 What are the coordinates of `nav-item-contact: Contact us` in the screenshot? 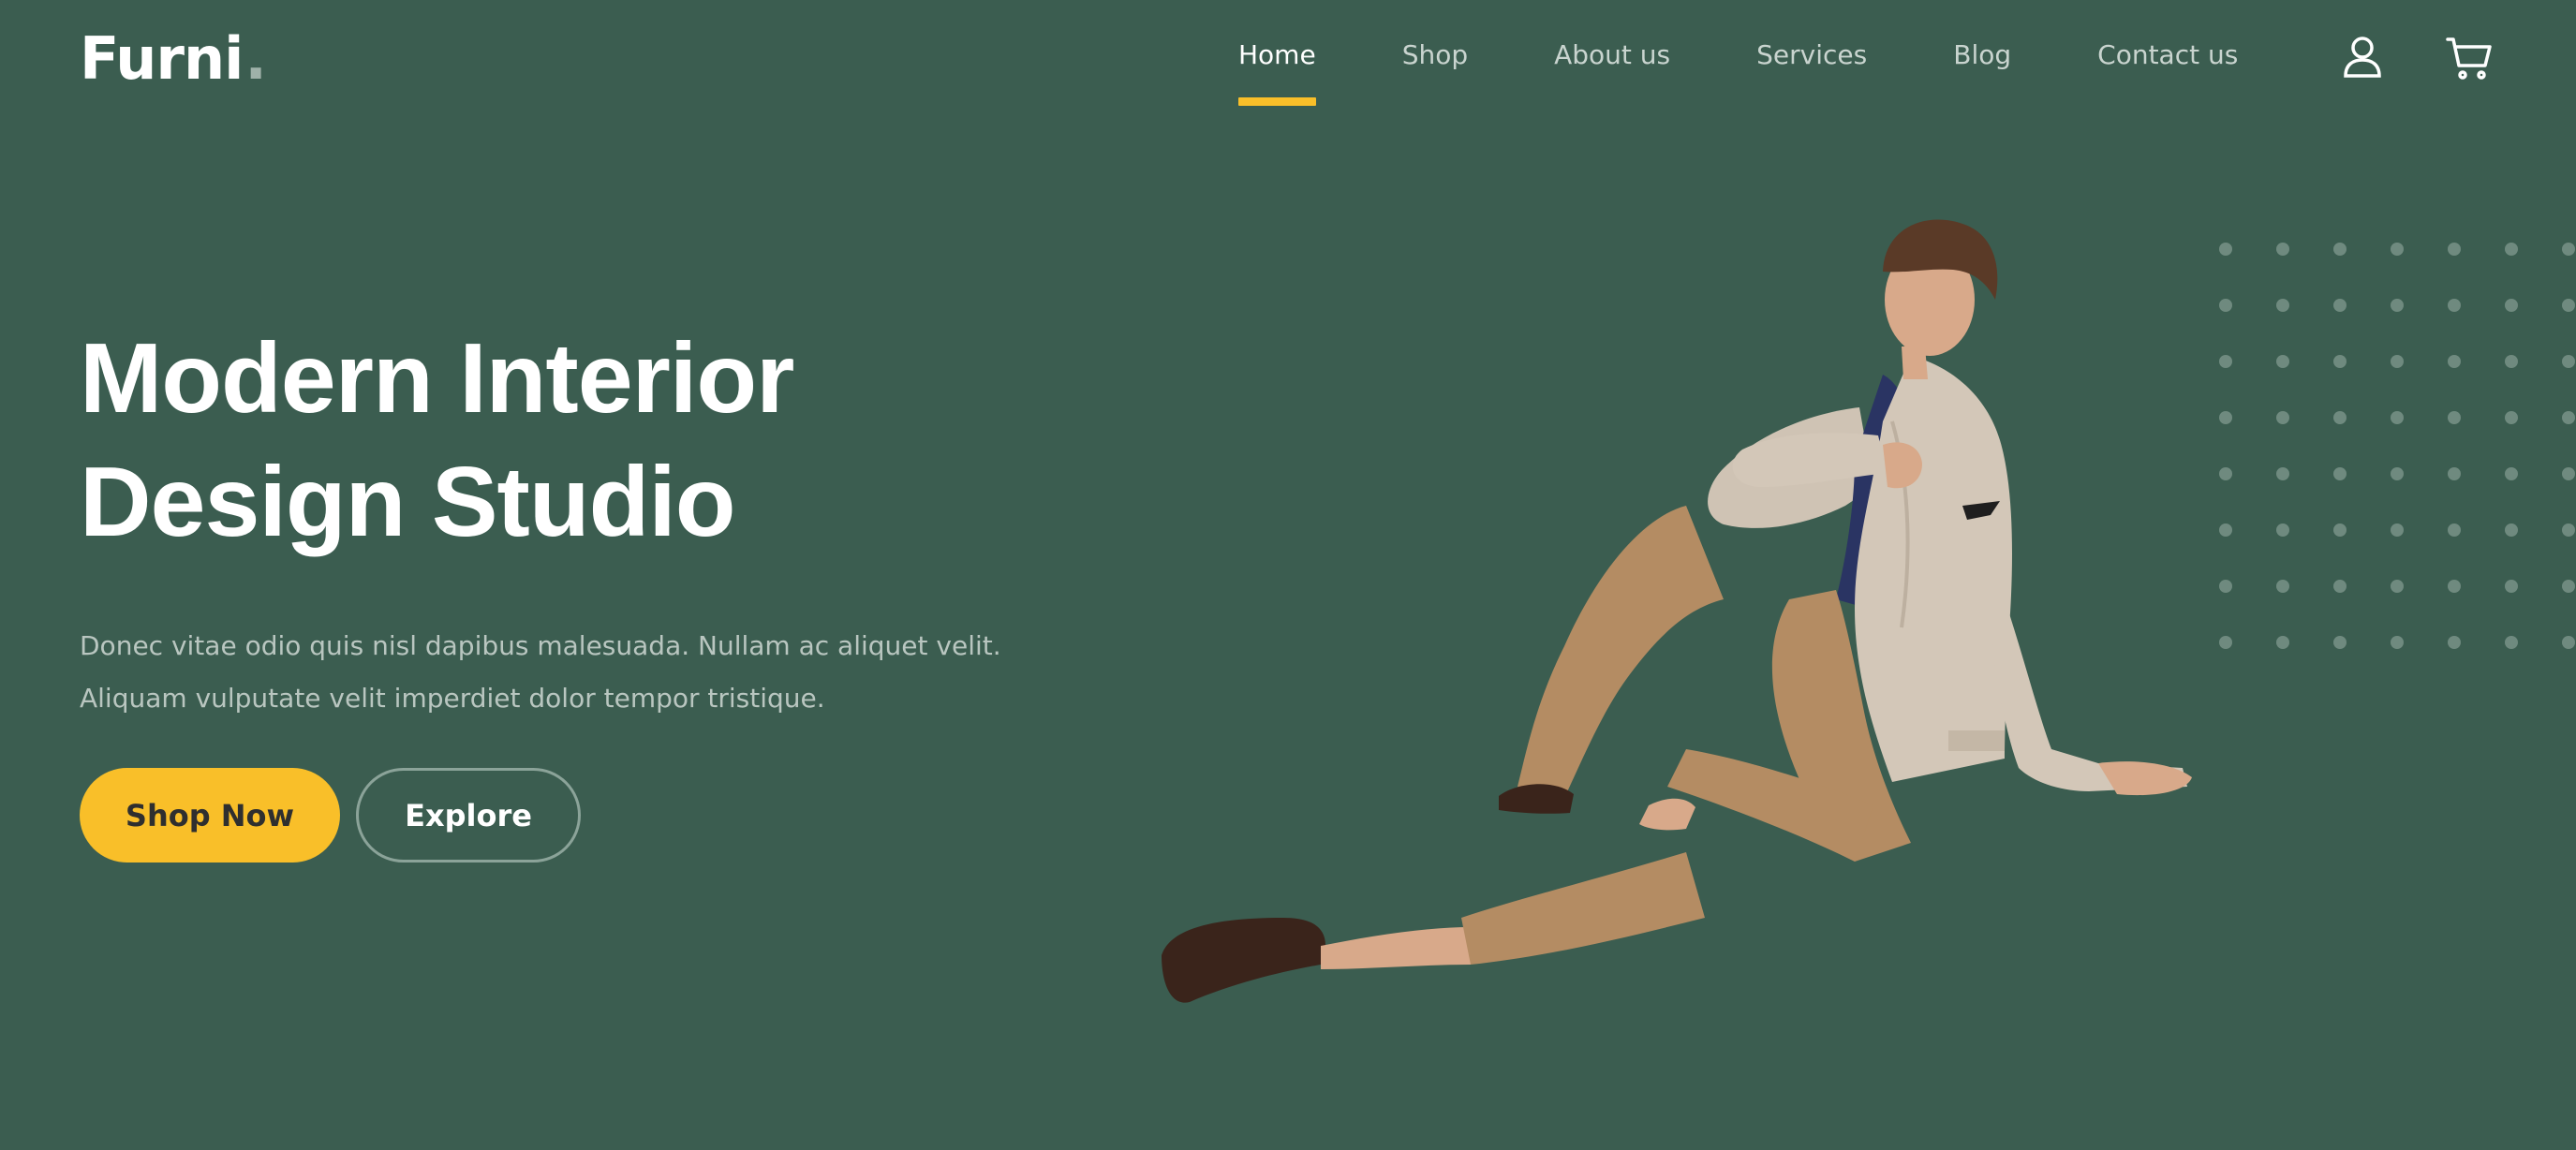 It's located at (2167, 54).